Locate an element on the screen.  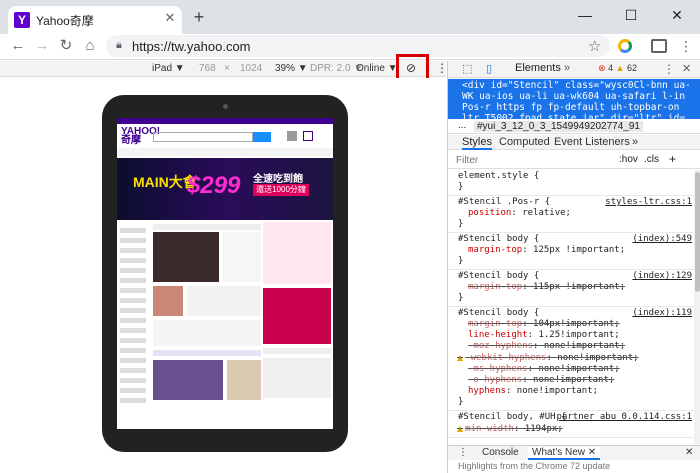
styles-scrollbar is located at coordinates (697, 309).